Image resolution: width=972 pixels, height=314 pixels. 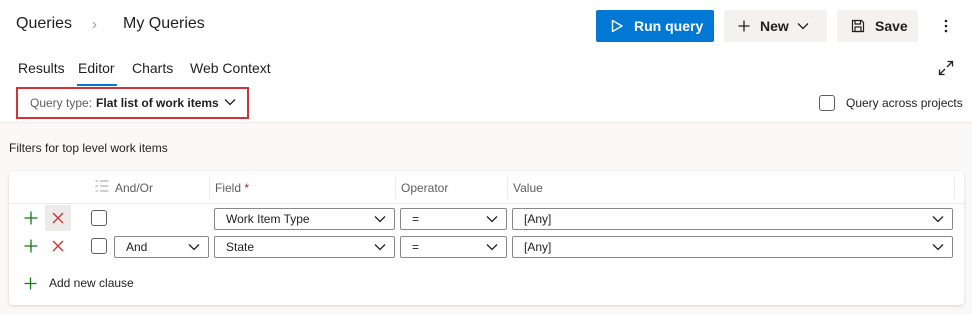 What do you see at coordinates (669, 26) in the screenshot?
I see `run-query-label: Run query` at bounding box center [669, 26].